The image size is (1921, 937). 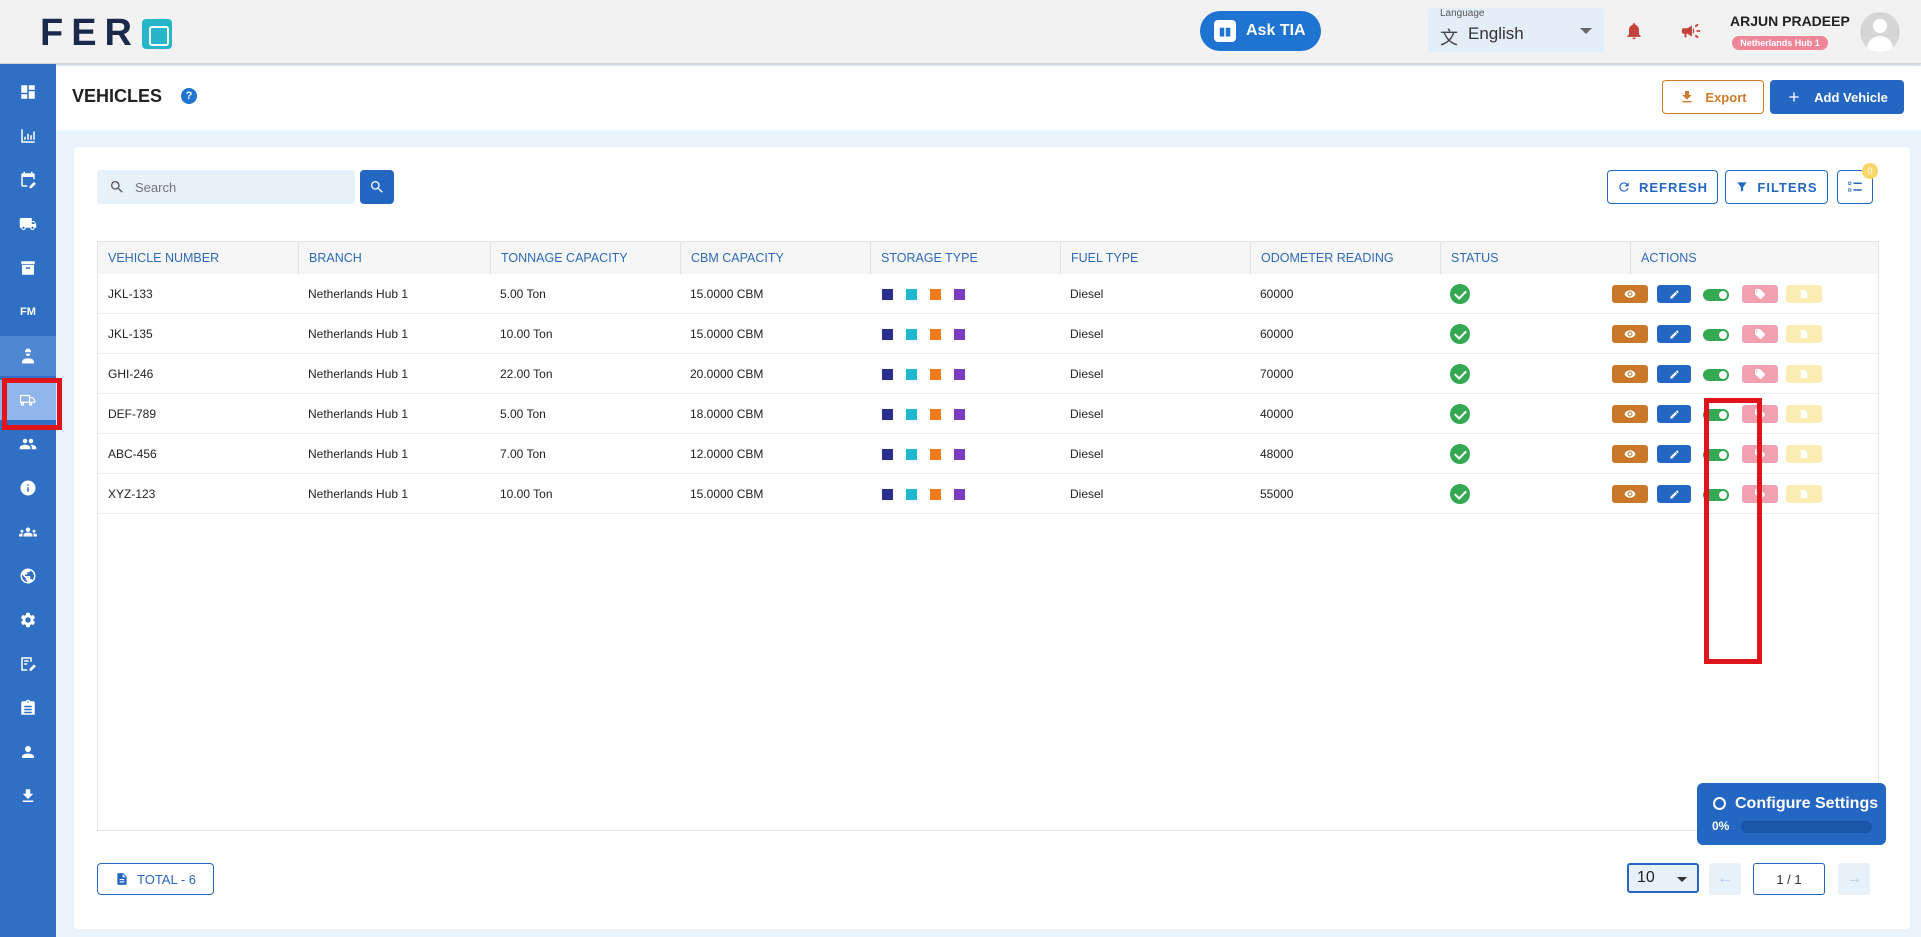 What do you see at coordinates (28, 752) in the screenshot?
I see `sidebar-item-profile` at bounding box center [28, 752].